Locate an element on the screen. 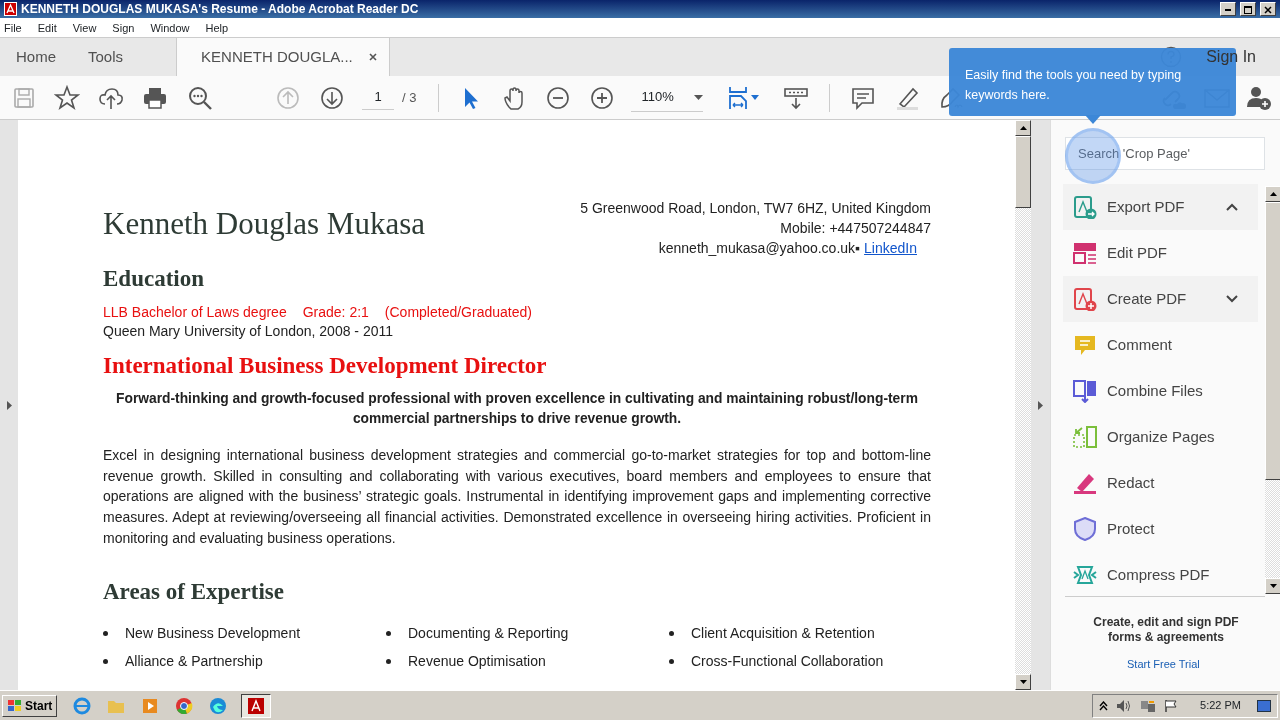  menu-item: File is located at coordinates (13, 27).